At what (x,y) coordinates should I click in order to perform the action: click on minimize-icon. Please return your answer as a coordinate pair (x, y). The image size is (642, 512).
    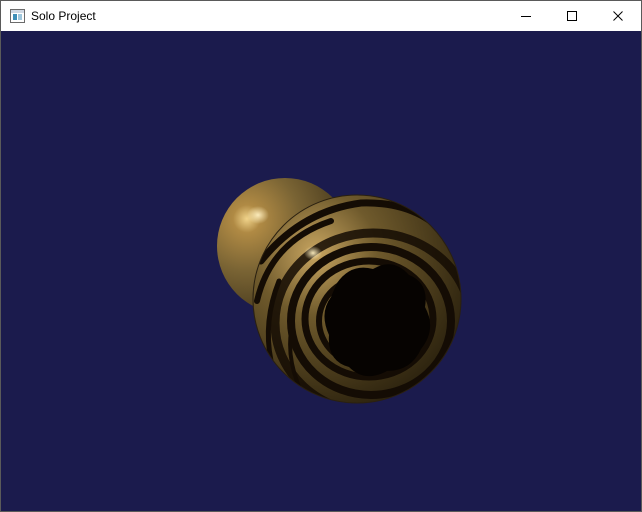
    Looking at the image, I should click on (526, 16).